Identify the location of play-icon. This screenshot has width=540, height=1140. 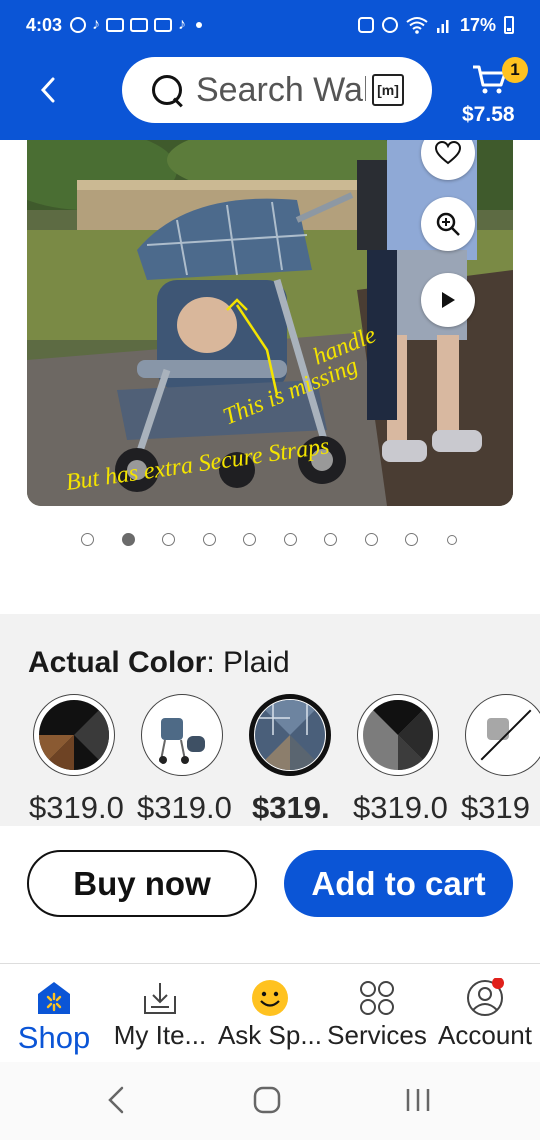
(448, 300).